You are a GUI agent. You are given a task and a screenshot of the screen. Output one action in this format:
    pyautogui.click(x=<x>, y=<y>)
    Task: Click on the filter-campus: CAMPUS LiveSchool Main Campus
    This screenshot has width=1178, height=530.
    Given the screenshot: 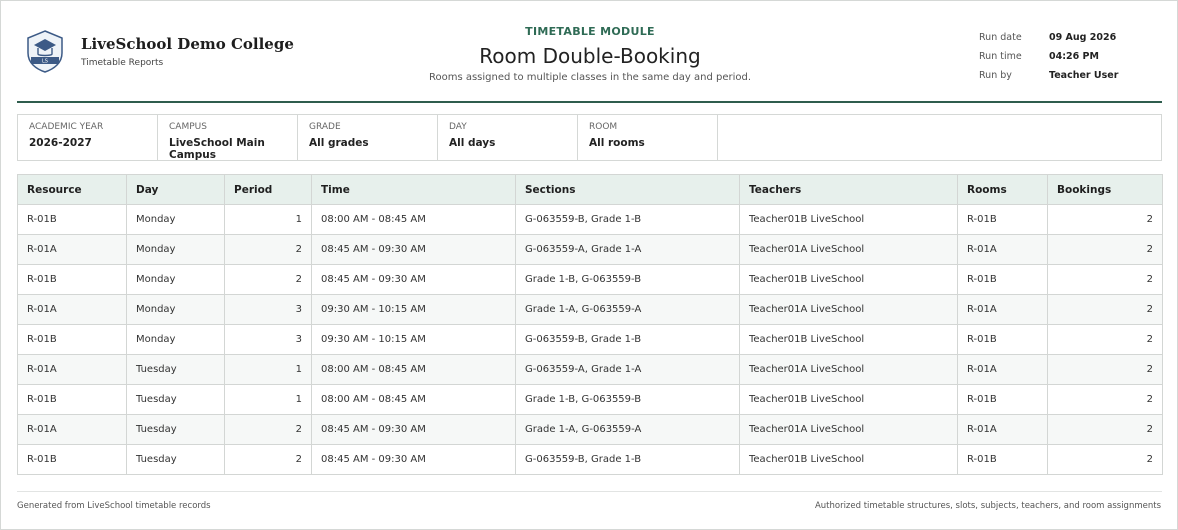 What is the action you would take?
    pyautogui.click(x=228, y=138)
    